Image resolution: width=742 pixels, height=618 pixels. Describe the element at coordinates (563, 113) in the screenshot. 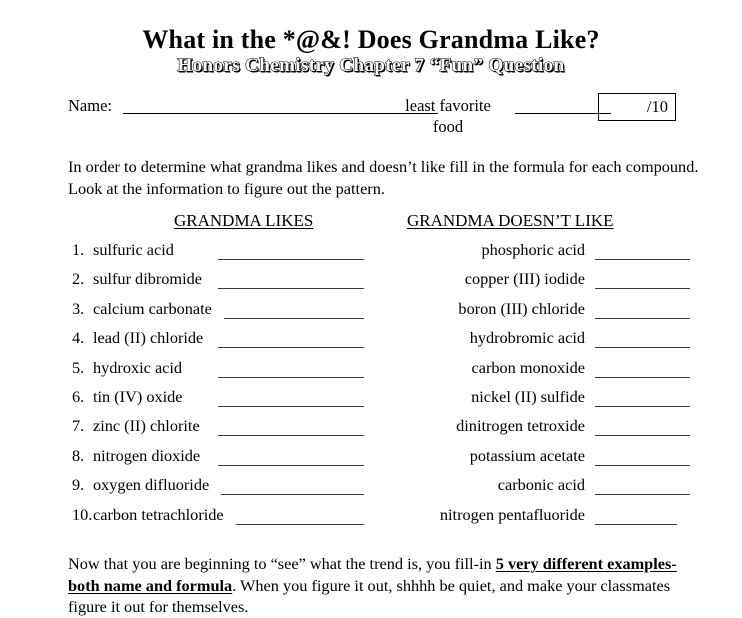

I see `least-favorite-blank-line` at that location.